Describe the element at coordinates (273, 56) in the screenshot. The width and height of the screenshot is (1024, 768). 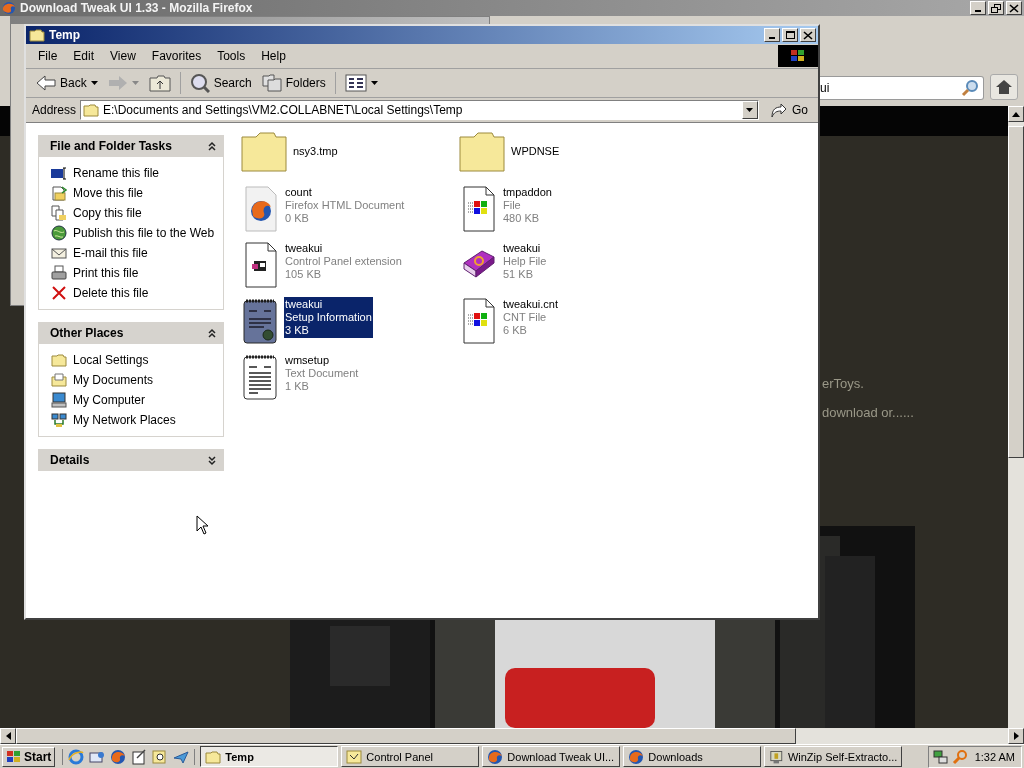
I see `menu-item: Help` at that location.